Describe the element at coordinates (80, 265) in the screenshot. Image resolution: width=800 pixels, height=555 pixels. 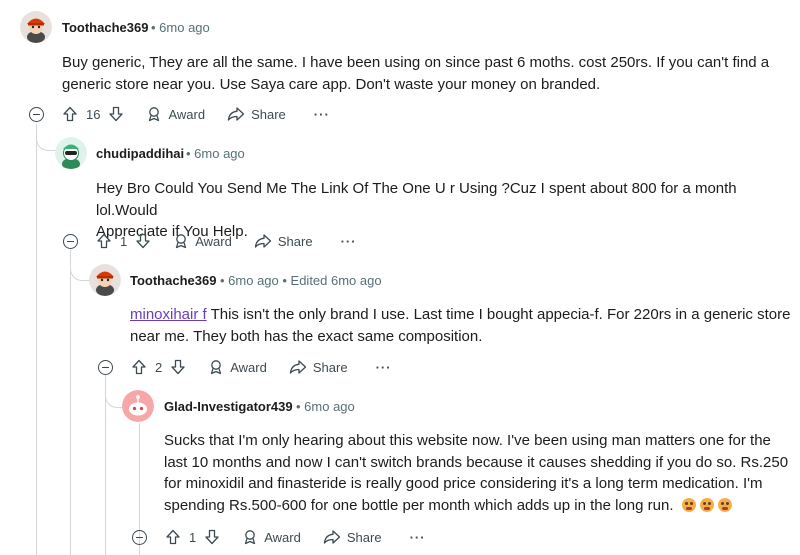
I see `thread-connector` at that location.